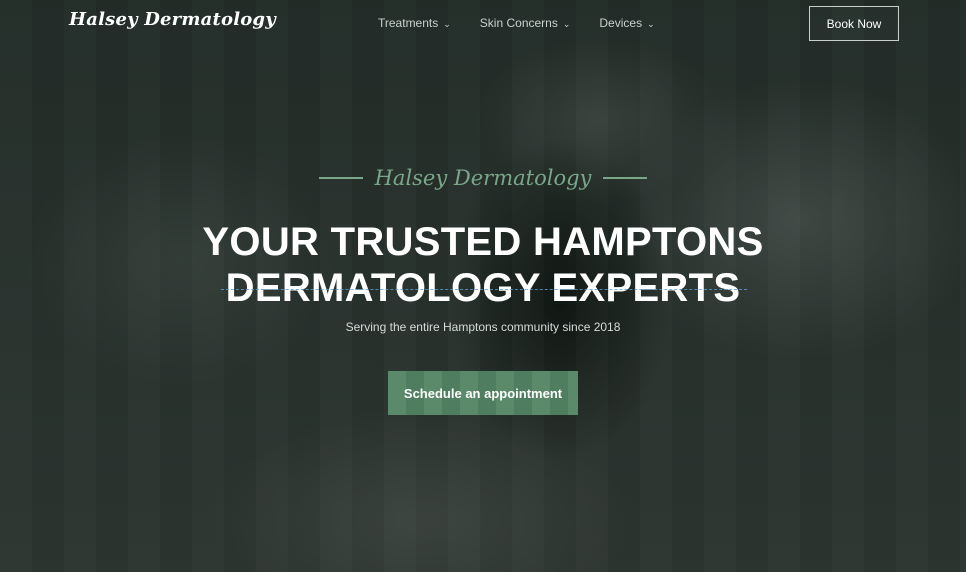 This screenshot has width=966, height=572. I want to click on schedule-appointment-button: Schedule an appointment, so click(483, 393).